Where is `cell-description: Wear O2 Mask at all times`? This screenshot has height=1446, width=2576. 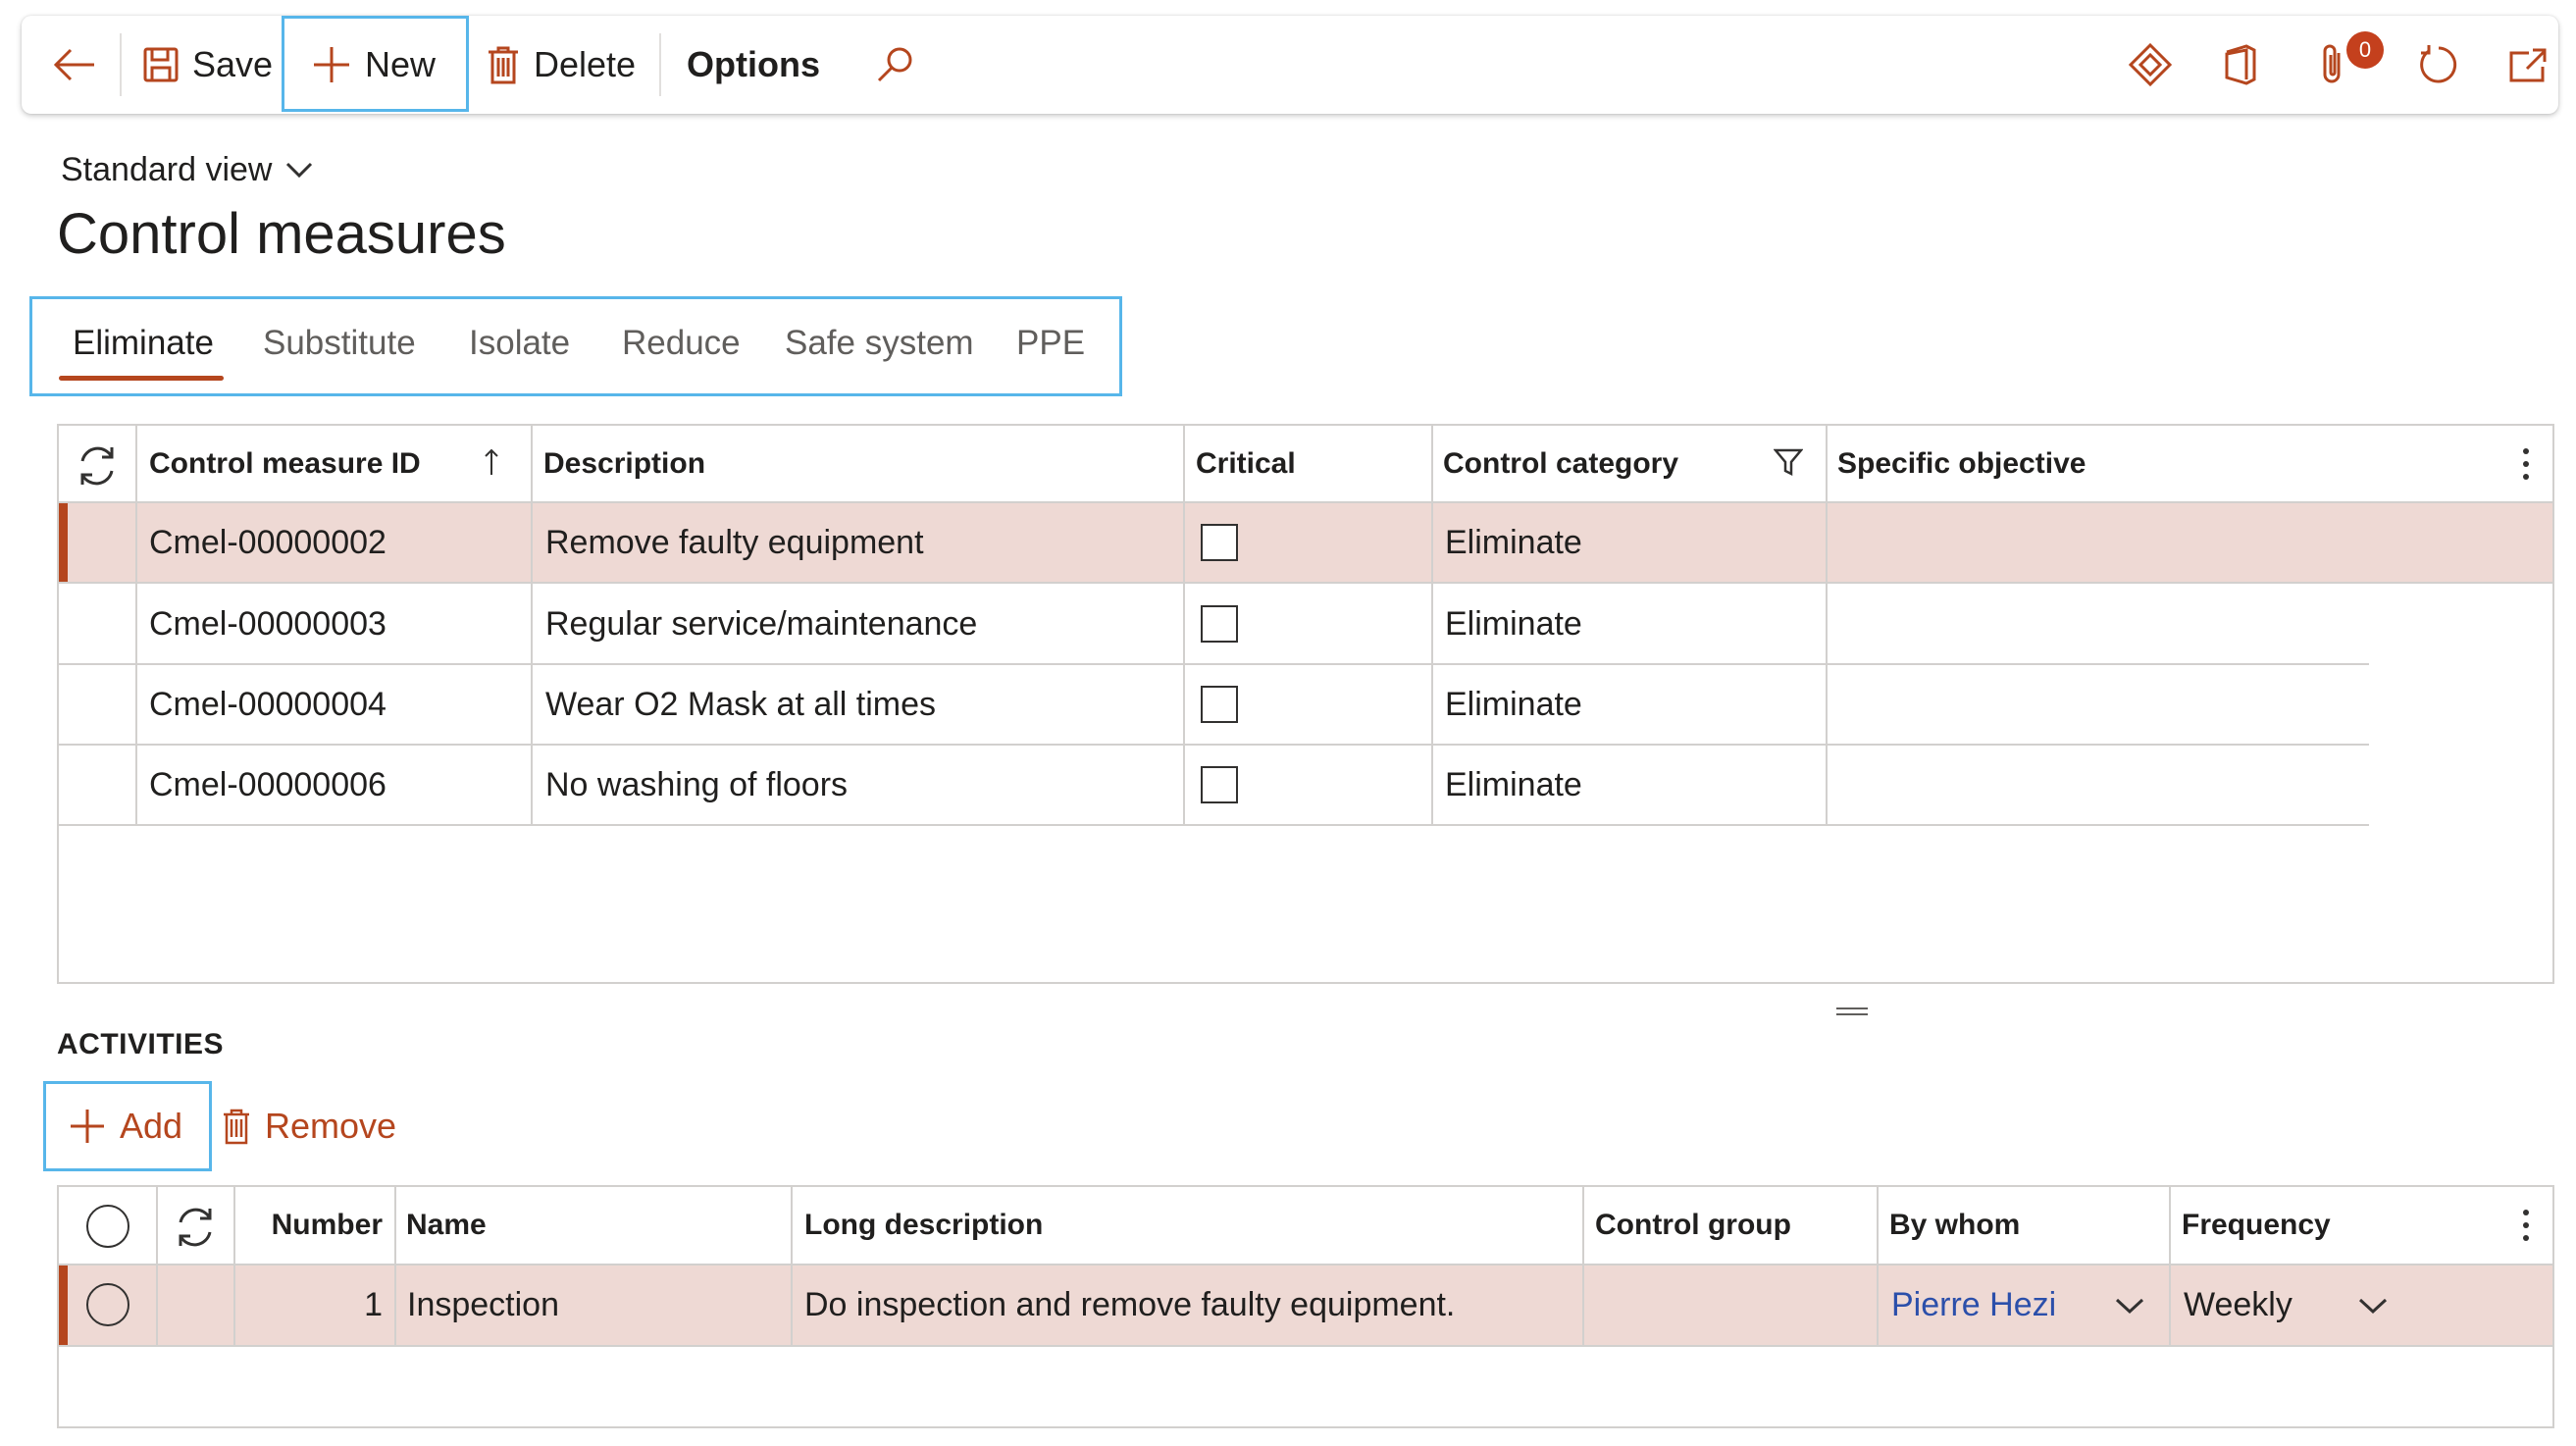 cell-description: Wear O2 Mask at all times is located at coordinates (740, 704).